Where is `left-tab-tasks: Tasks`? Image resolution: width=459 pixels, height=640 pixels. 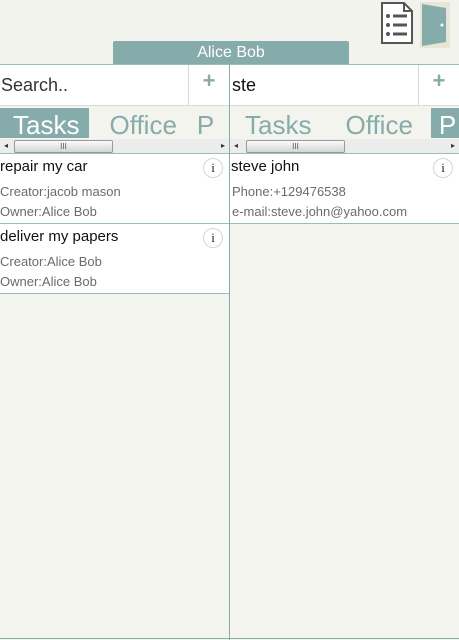 left-tab-tasks: Tasks is located at coordinates (45, 123).